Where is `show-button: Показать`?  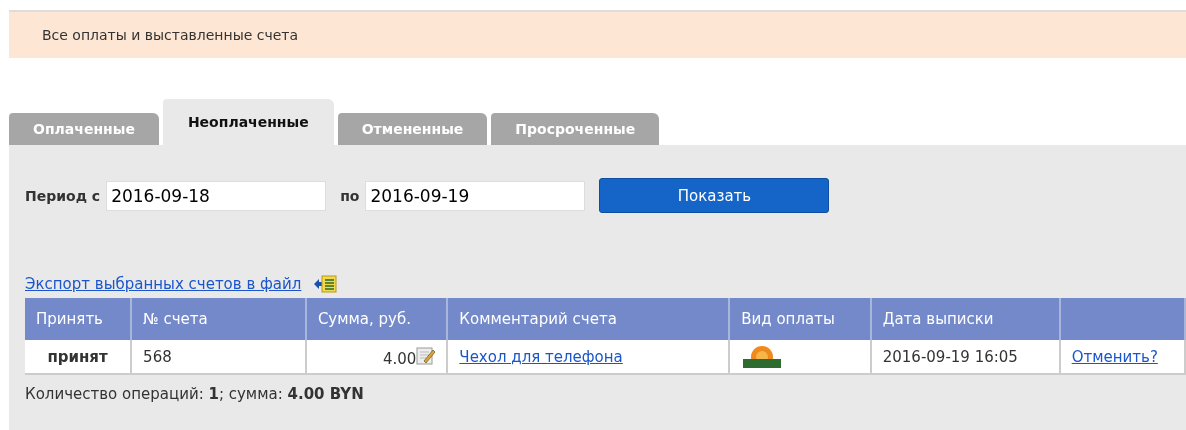
show-button: Показать is located at coordinates (714, 195).